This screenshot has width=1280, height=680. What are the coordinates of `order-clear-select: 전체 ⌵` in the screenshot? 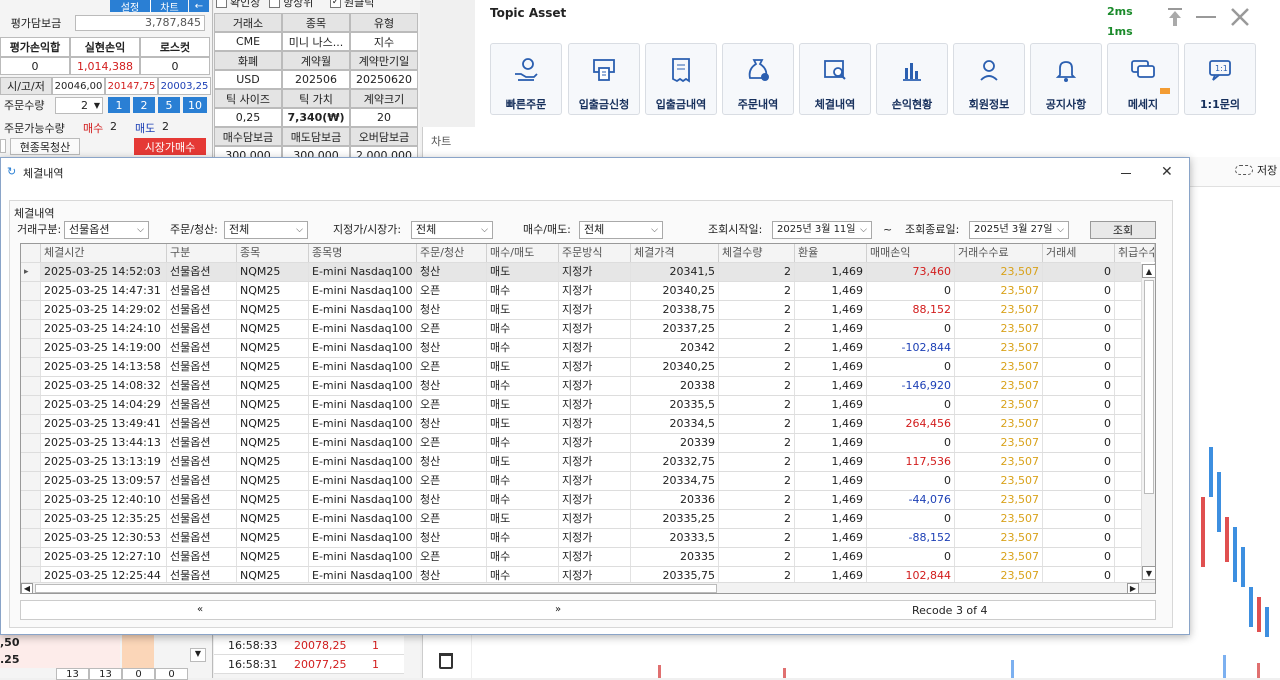 It's located at (266, 230).